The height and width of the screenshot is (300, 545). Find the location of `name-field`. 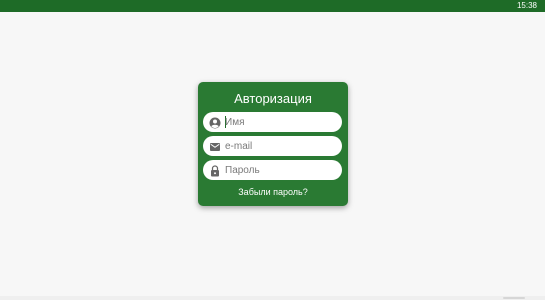

name-field is located at coordinates (272, 122).